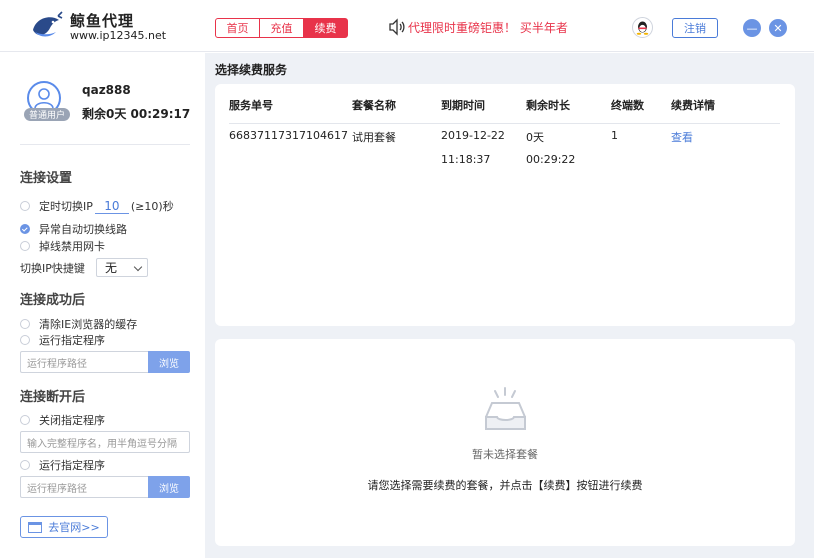 Image resolution: width=814 pixels, height=558 pixels. What do you see at coordinates (682, 137) in the screenshot?
I see `view-detail-link: 查看` at bounding box center [682, 137].